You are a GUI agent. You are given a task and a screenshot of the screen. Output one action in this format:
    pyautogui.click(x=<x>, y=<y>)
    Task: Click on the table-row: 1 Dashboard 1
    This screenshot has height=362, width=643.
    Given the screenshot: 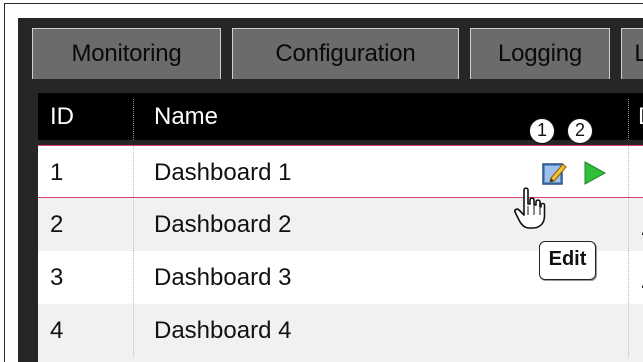 What is the action you would take?
    pyautogui.click(x=340, y=172)
    